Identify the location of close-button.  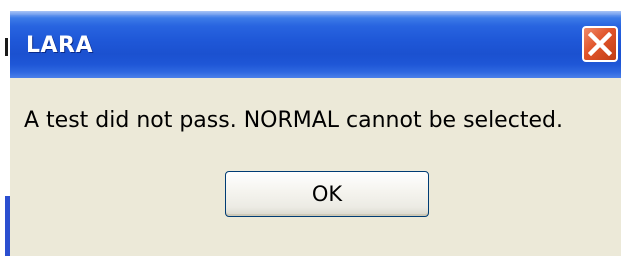
(600, 44).